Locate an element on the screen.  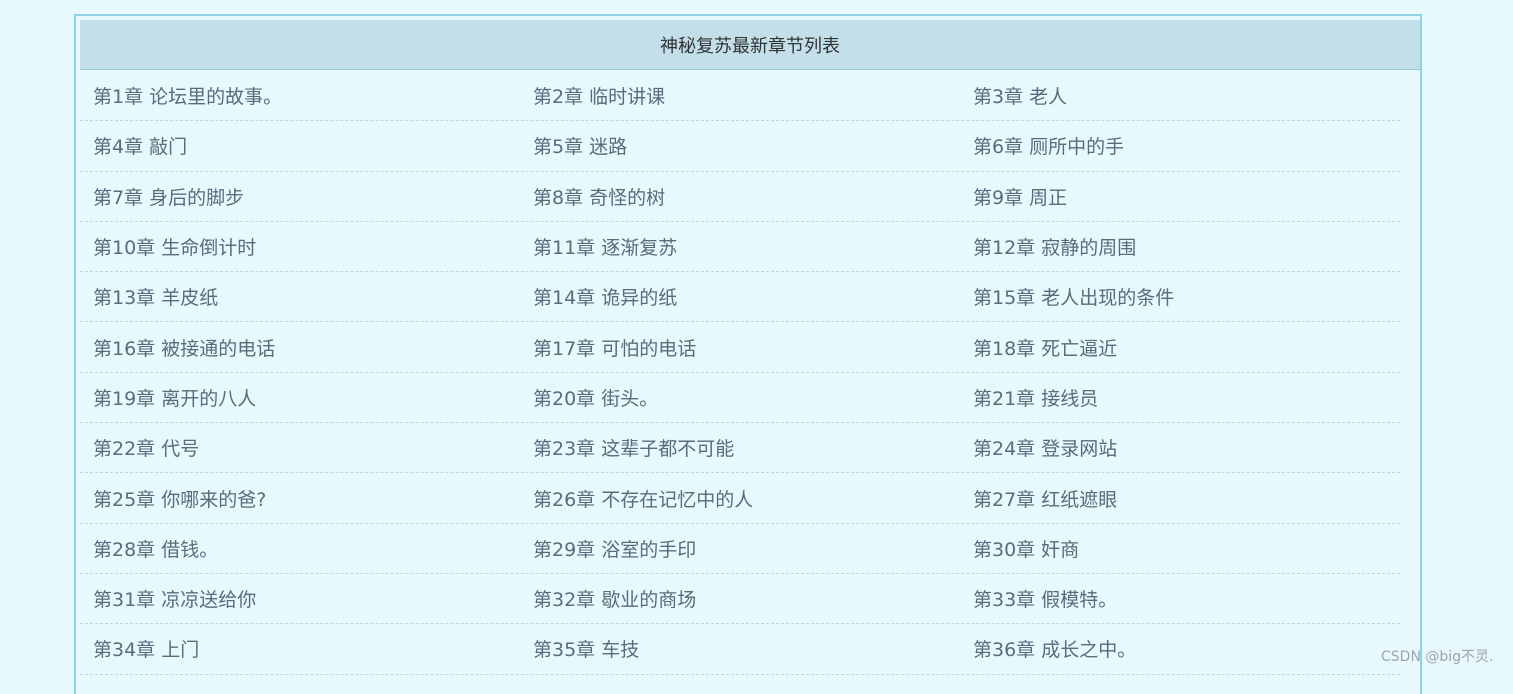
chapter-link: 第16章 被接通的电话 is located at coordinates (300, 346).